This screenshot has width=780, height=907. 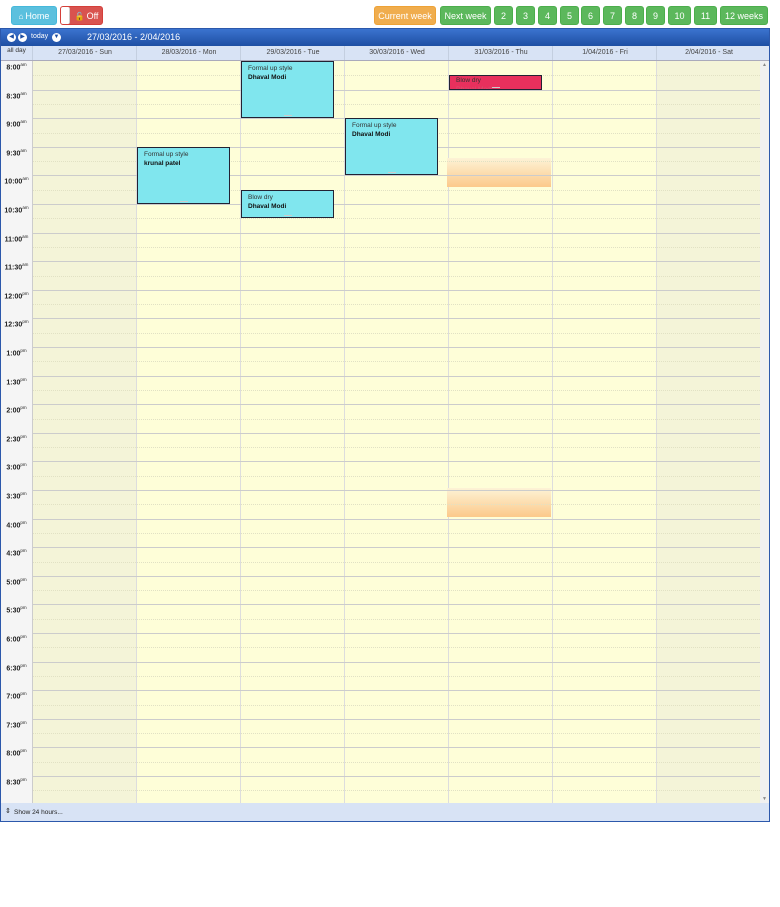 What do you see at coordinates (16, 124) in the screenshot?
I see `time-label: 9:00am` at bounding box center [16, 124].